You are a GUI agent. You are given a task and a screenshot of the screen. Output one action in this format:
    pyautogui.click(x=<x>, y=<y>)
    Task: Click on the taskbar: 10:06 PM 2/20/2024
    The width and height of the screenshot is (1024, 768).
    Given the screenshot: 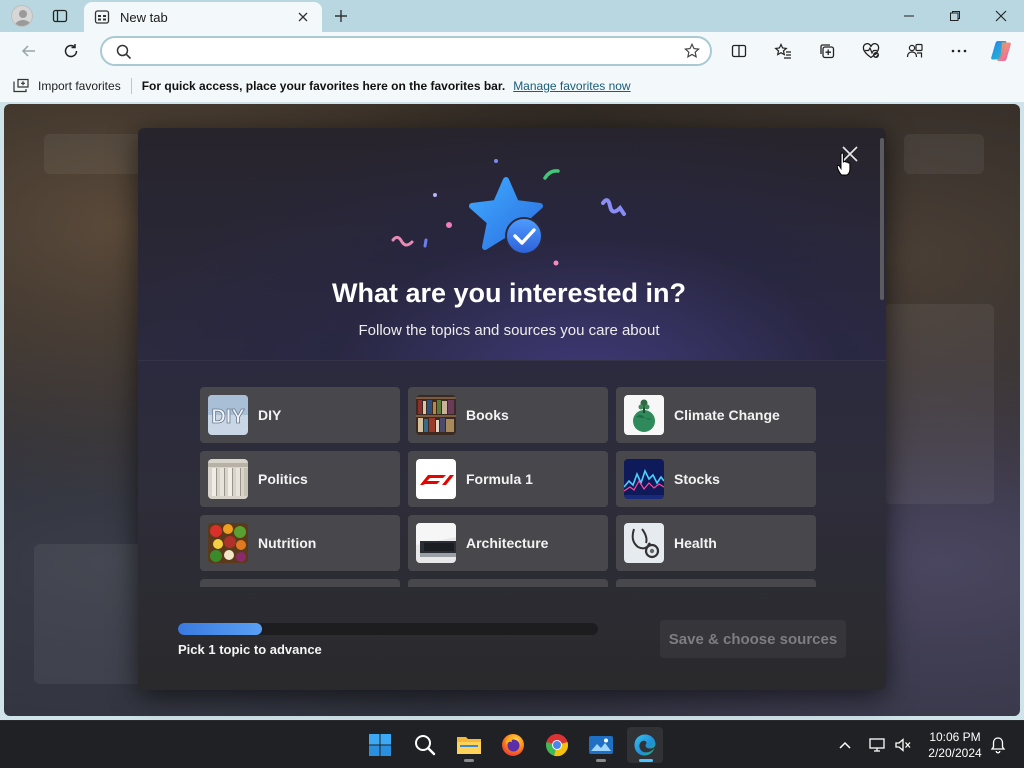 What is the action you would take?
    pyautogui.click(x=512, y=744)
    